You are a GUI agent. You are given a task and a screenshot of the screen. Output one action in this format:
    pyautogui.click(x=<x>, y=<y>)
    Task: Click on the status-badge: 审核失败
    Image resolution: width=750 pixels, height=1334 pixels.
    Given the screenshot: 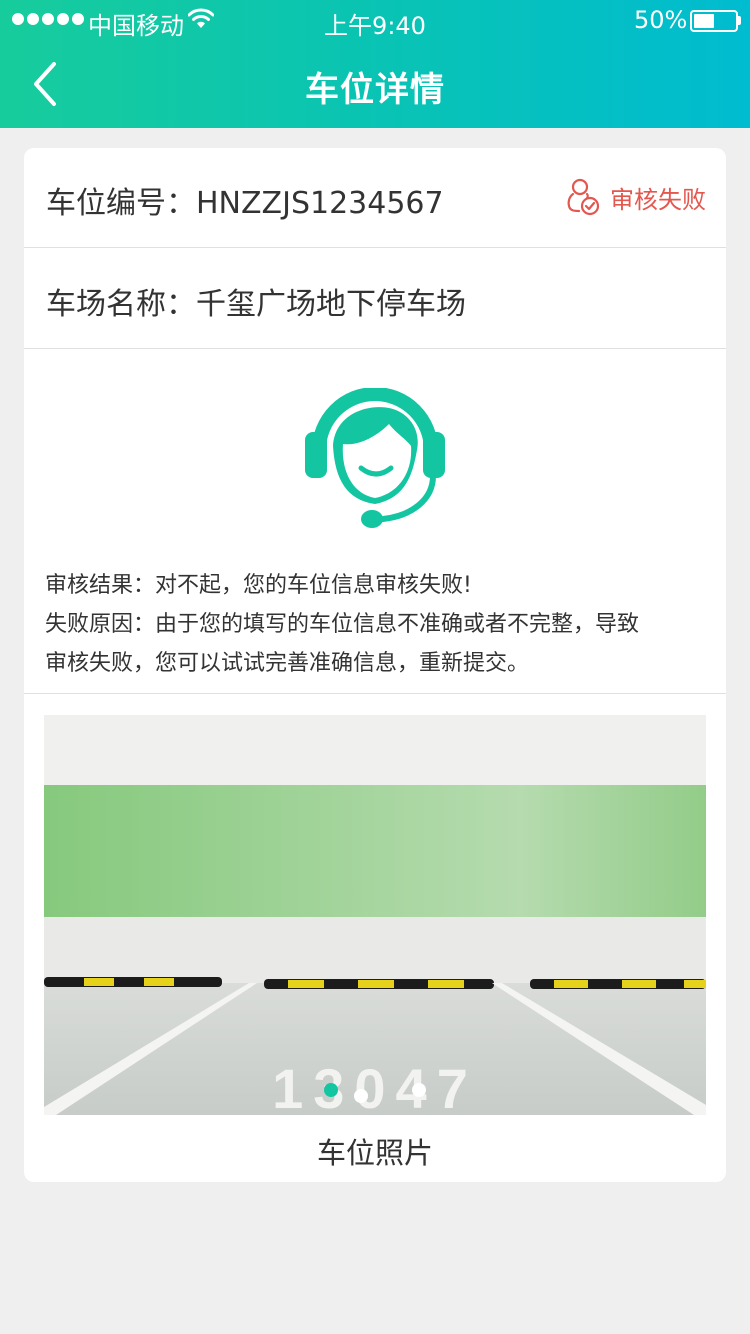 What is the action you would take?
    pyautogui.click(x=636, y=197)
    